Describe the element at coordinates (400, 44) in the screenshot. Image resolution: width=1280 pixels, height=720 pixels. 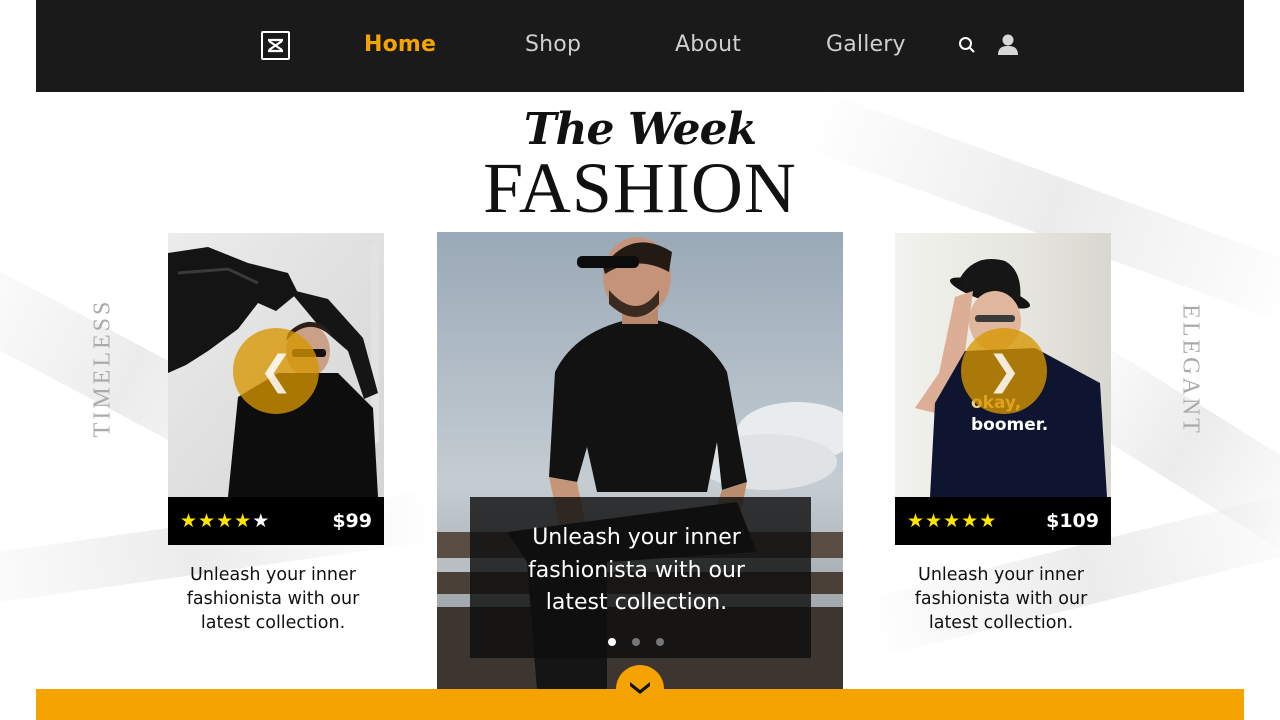
I see `nav-link-home: Home` at that location.